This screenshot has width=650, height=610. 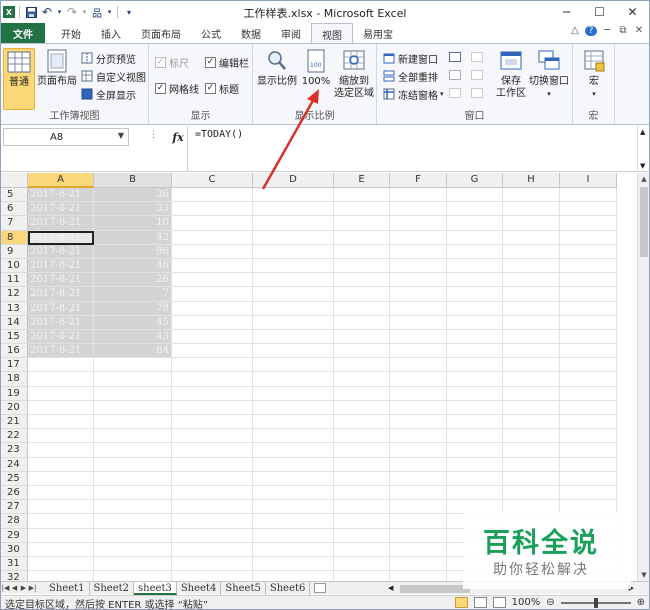 I want to click on cell-a: 2017-8-21, so click(x=61, y=237).